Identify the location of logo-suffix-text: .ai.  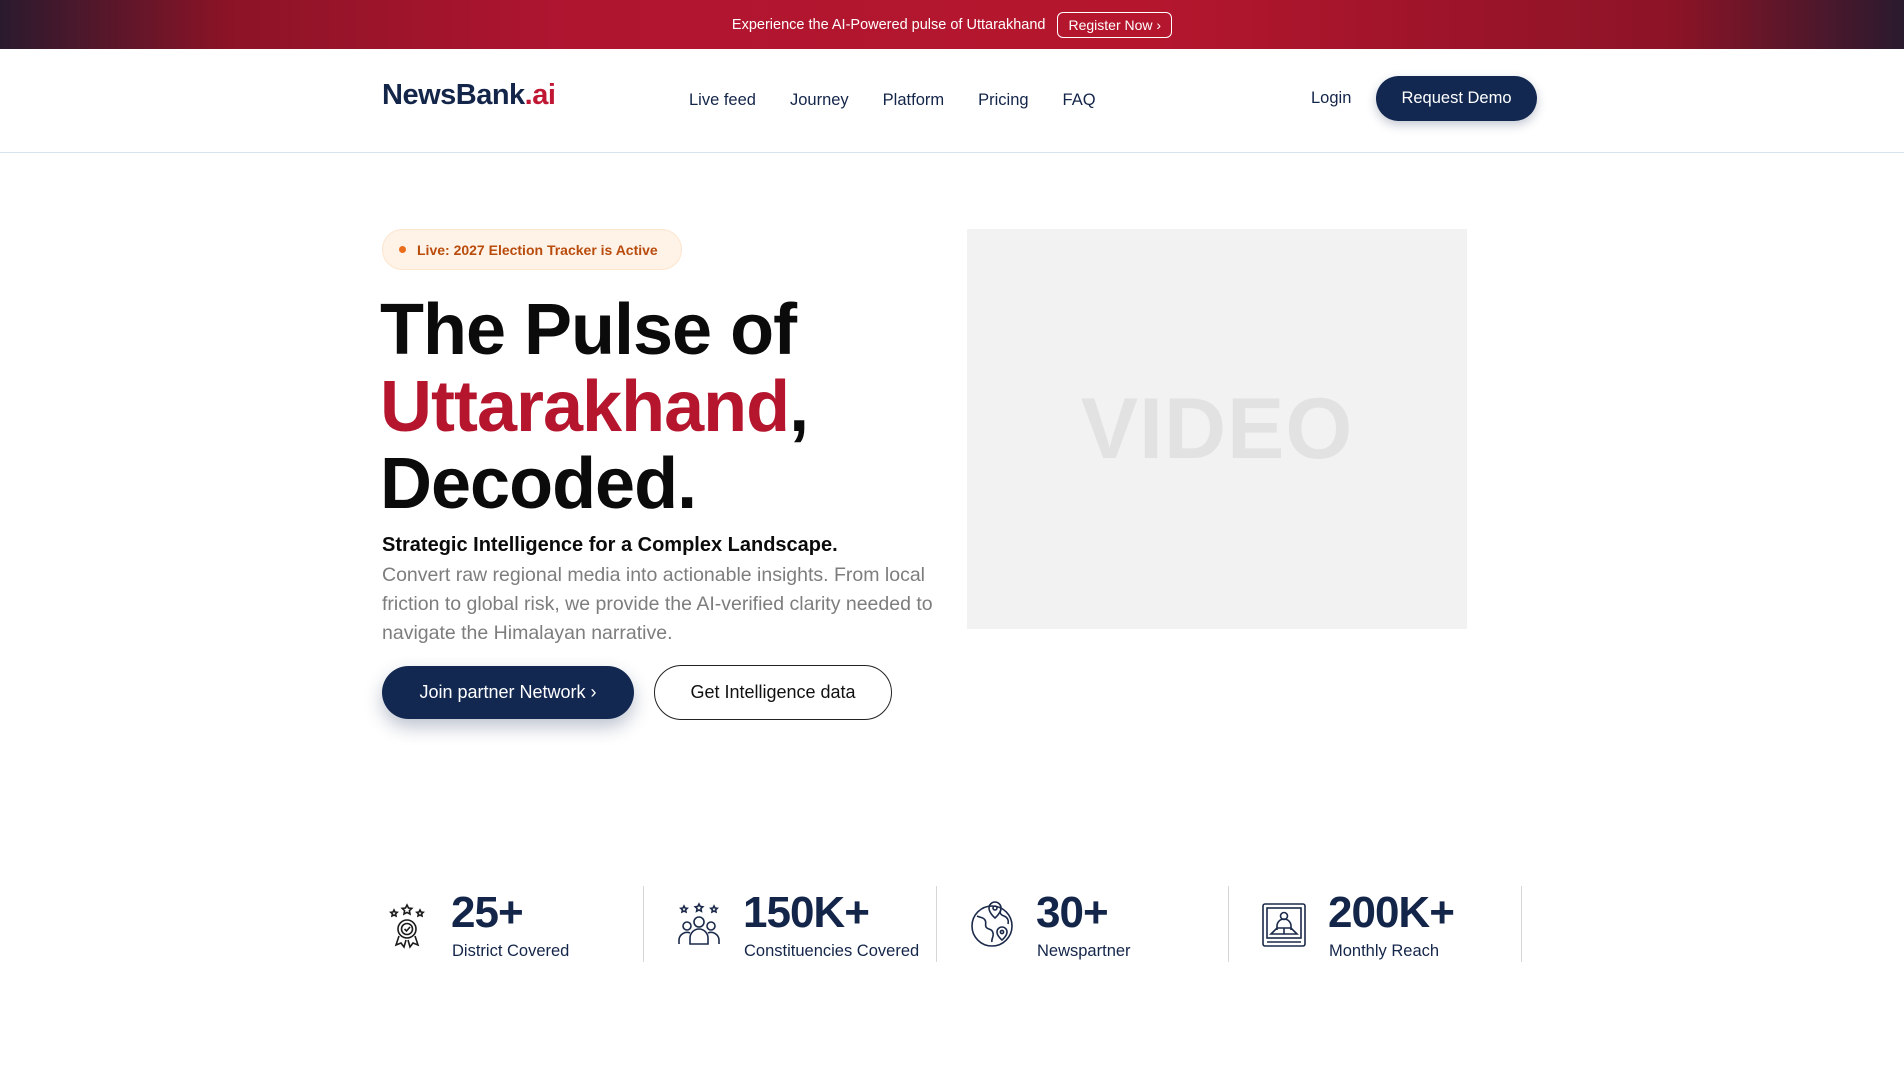
(540, 95).